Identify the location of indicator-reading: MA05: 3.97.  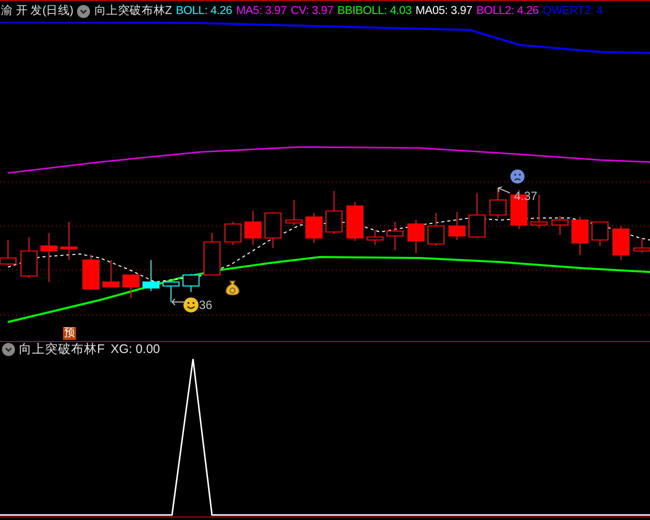
(444, 11).